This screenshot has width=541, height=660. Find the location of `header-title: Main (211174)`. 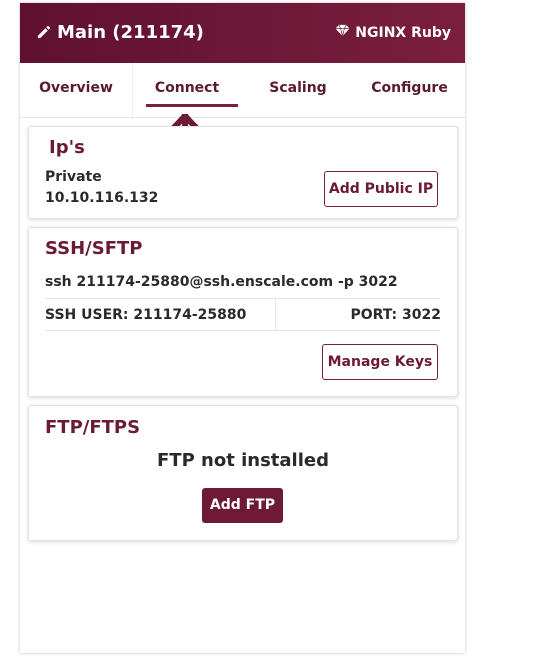

header-title: Main (211174) is located at coordinates (120, 32).